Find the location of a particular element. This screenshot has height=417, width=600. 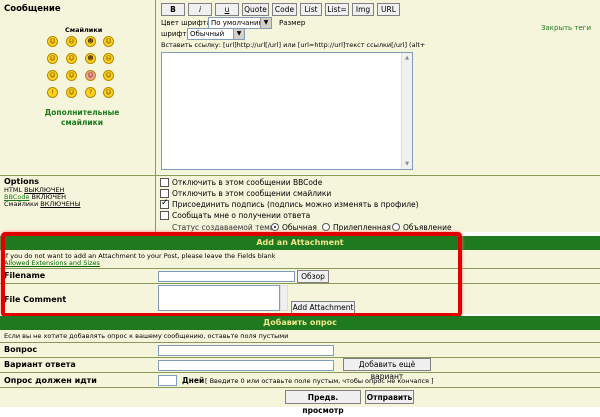

topic-normal-label: Обычная is located at coordinates (299, 227).